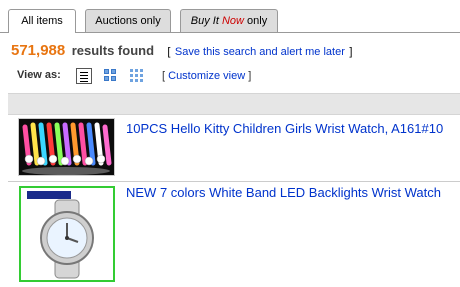  I want to click on column-header-bar, so click(234, 104).